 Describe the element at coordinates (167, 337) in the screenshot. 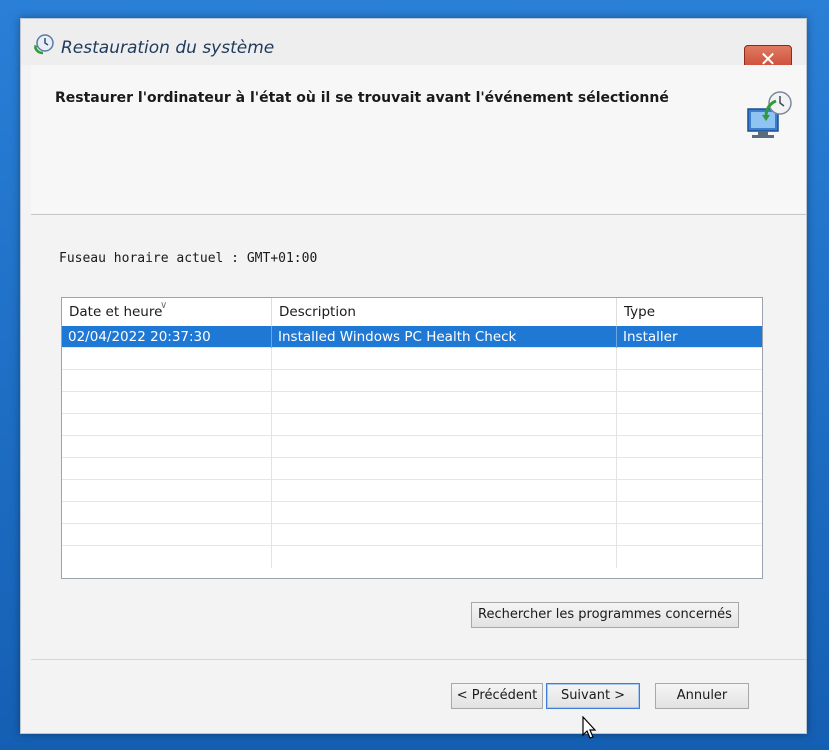

I see `cell-date: 02/04/2022 20:37:30` at that location.